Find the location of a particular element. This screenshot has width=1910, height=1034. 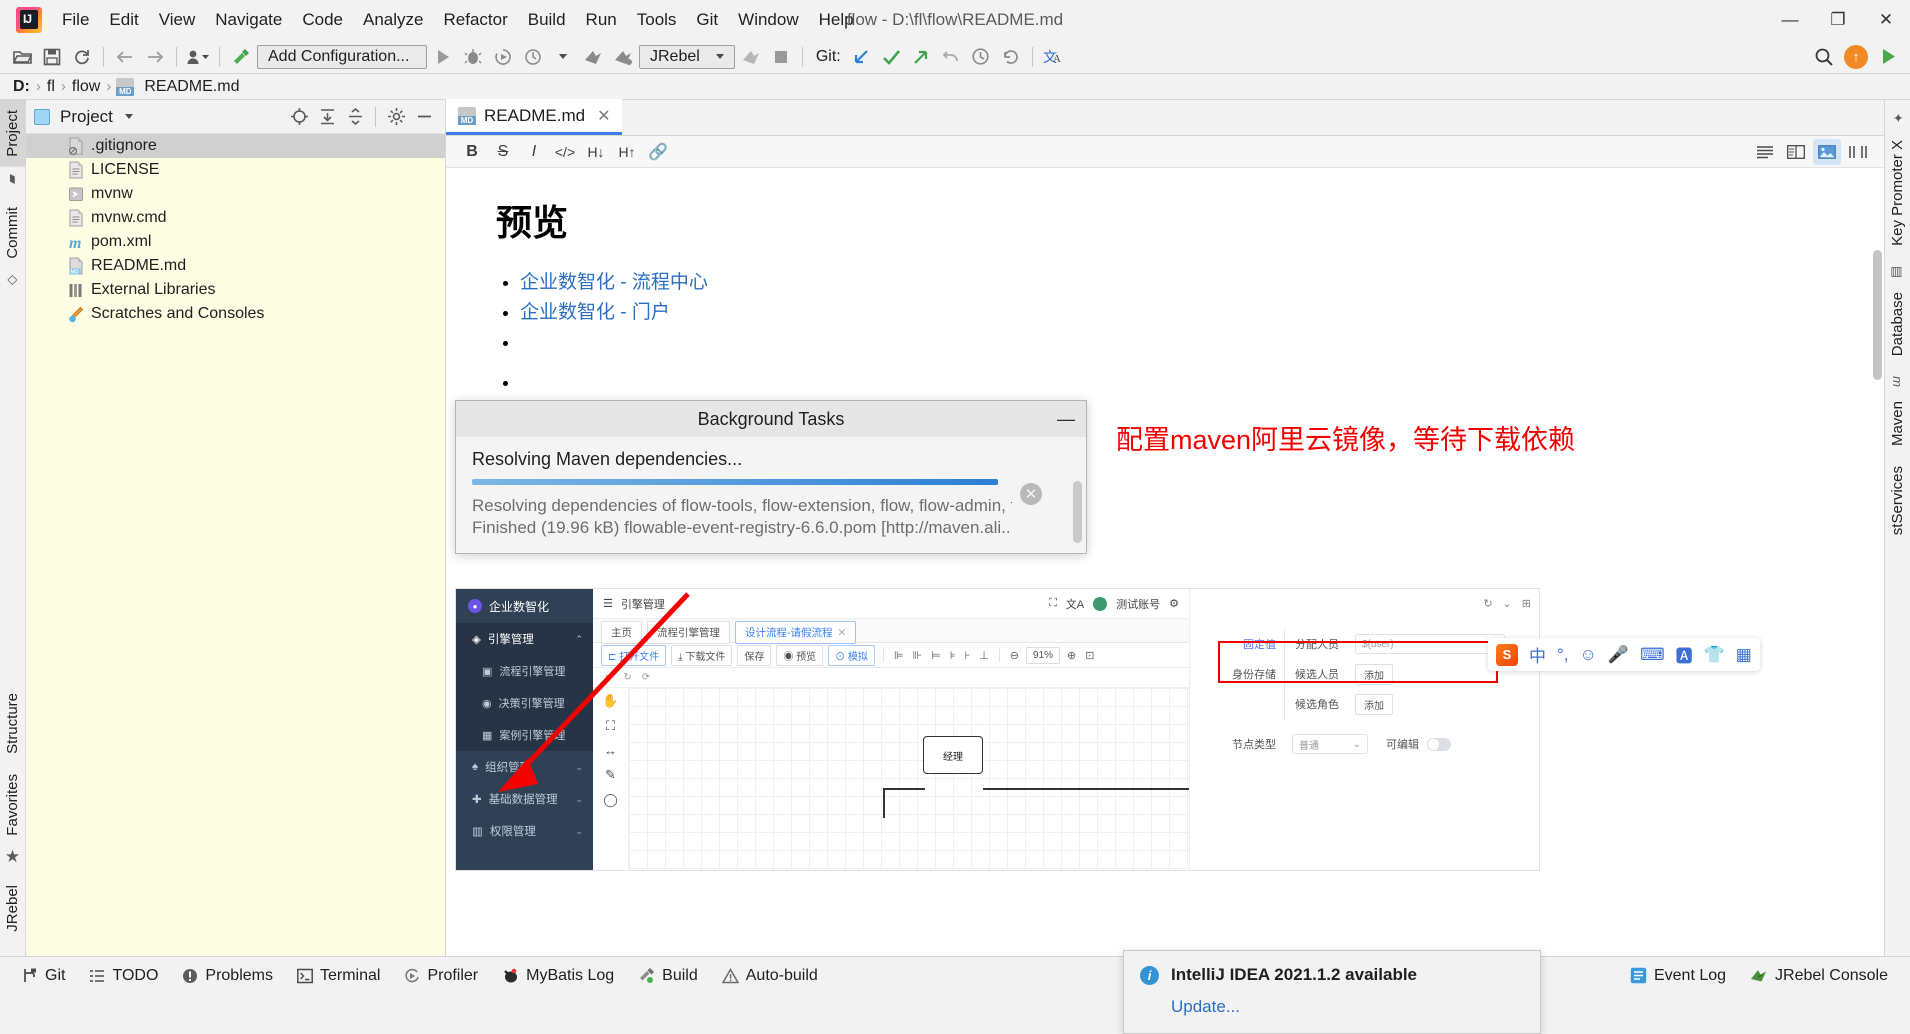

toggle-editor-layout-button is located at coordinates (1858, 152).